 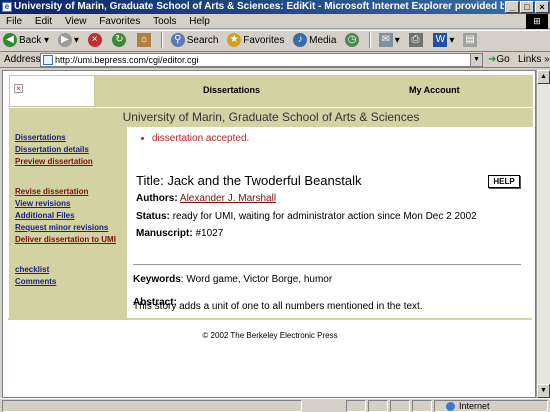 I want to click on menu-tools: Tools, so click(x=164, y=21).